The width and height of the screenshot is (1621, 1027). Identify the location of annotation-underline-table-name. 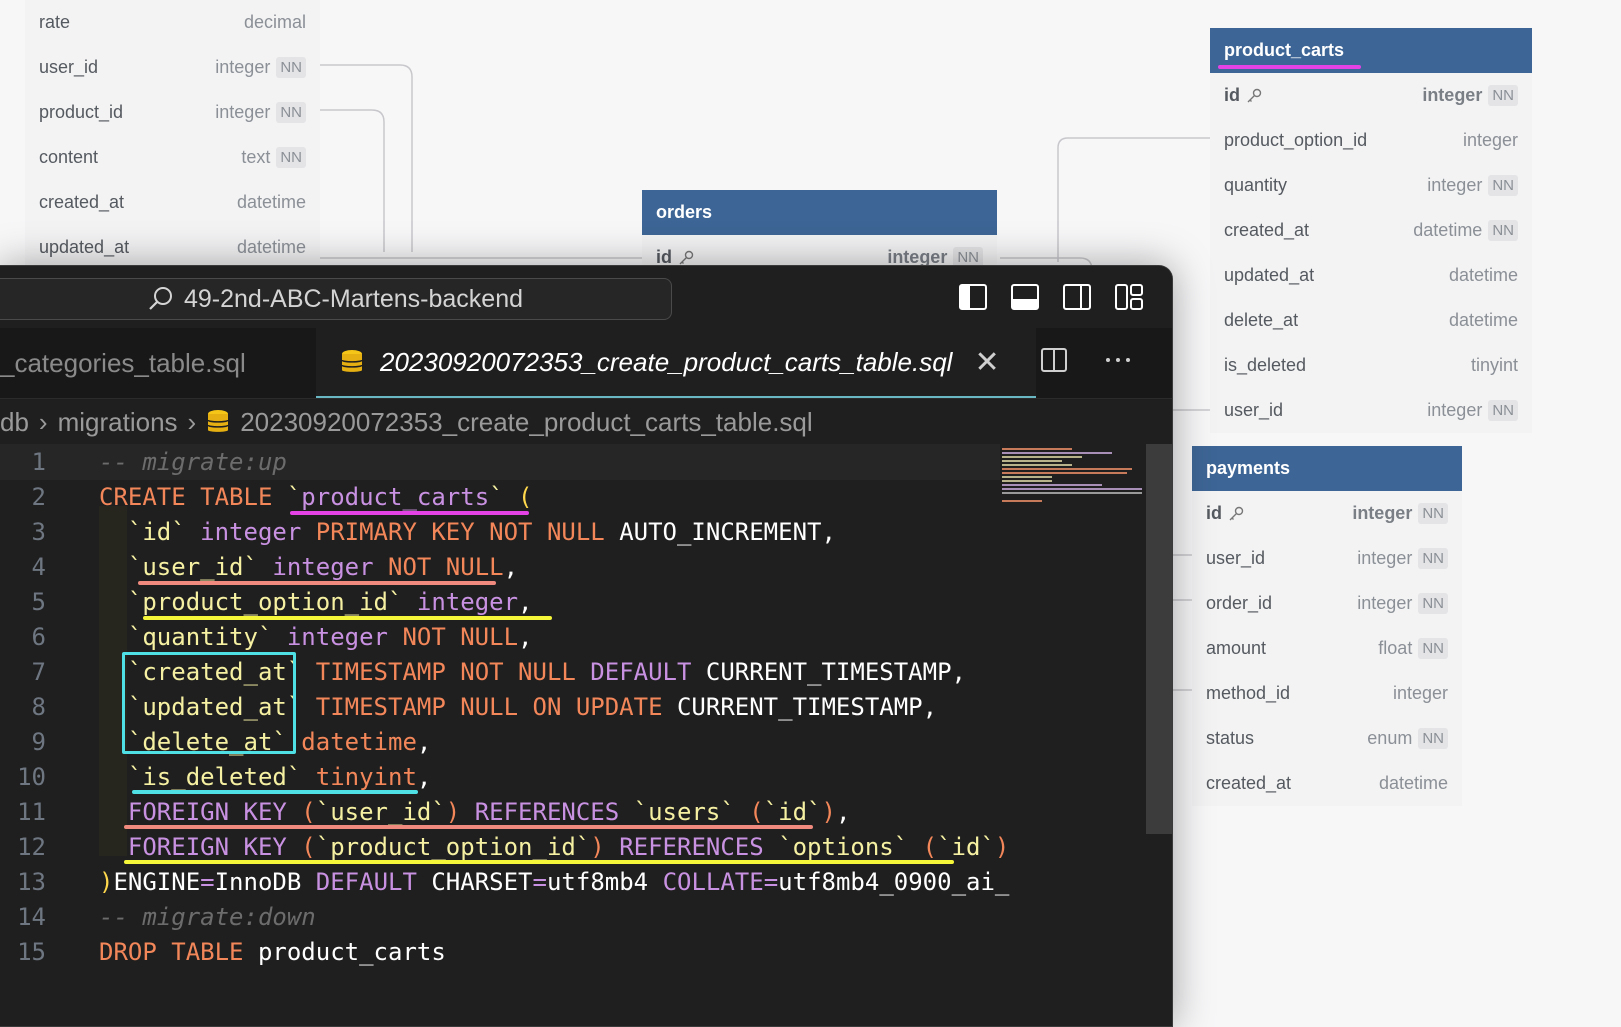
(409, 513).